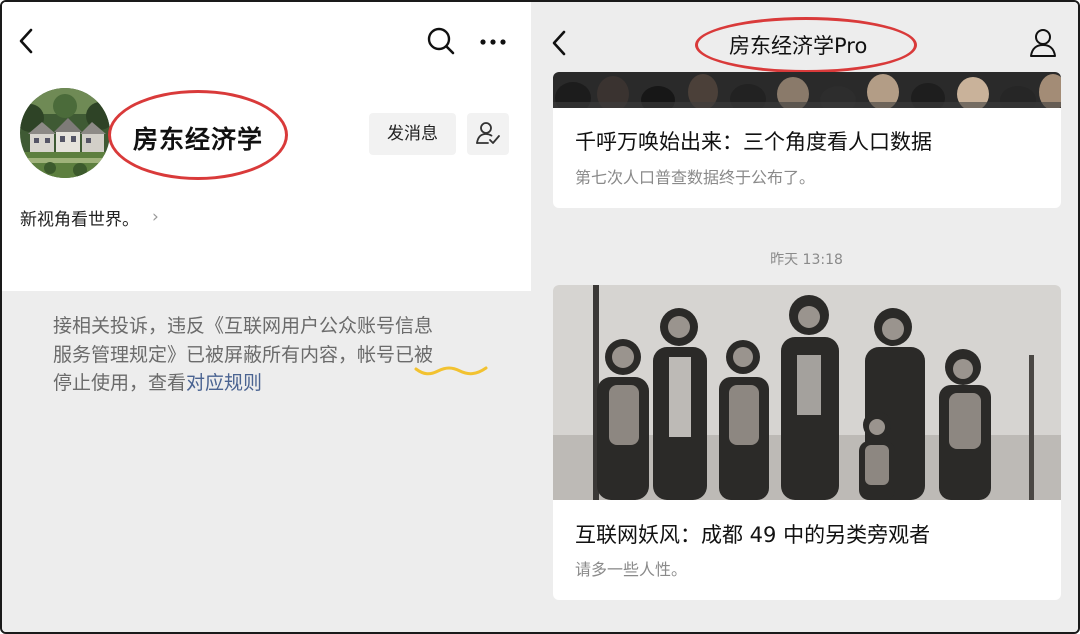 The height and width of the screenshot is (634, 1080). Describe the element at coordinates (806, 260) in the screenshot. I see `message-timestamp: 昨天 13:18` at that location.